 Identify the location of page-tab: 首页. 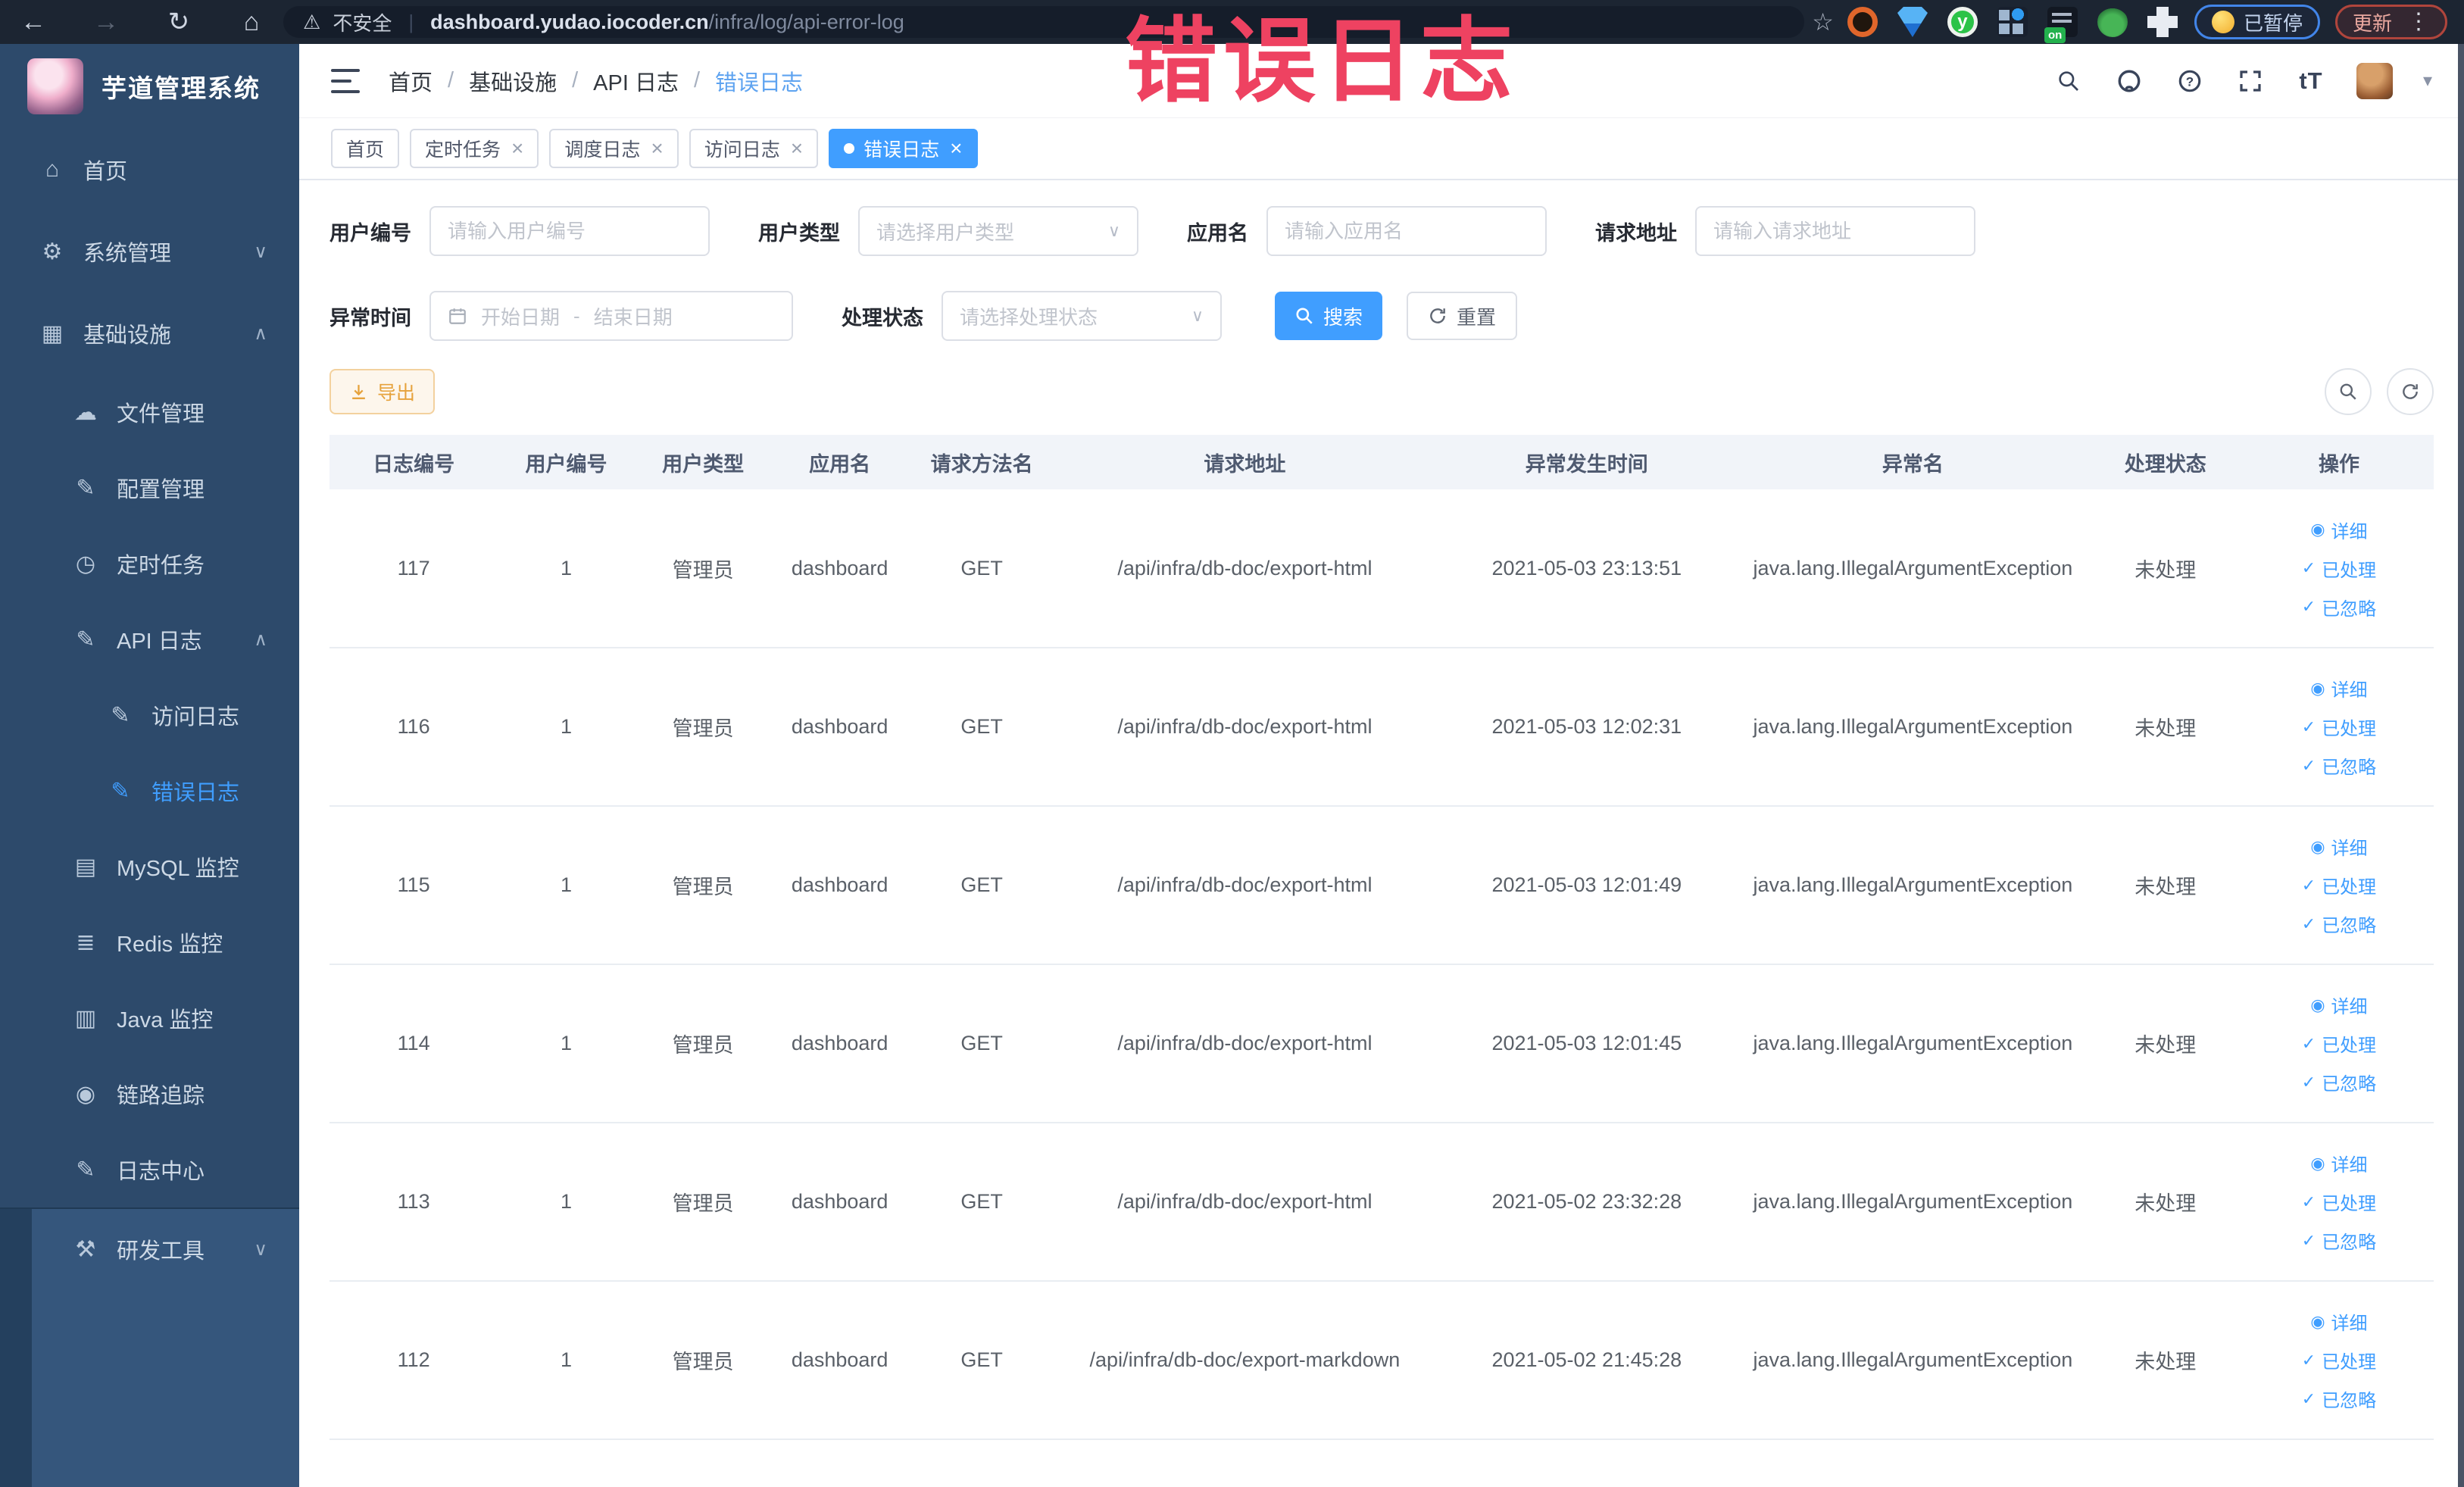
(365, 148).